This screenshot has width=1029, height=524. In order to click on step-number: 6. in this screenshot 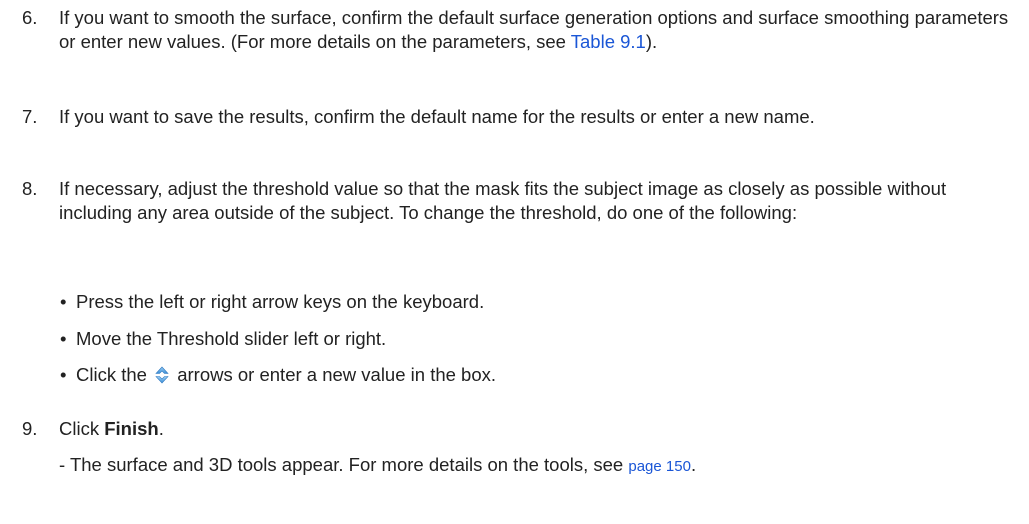, I will do `click(30, 17)`.